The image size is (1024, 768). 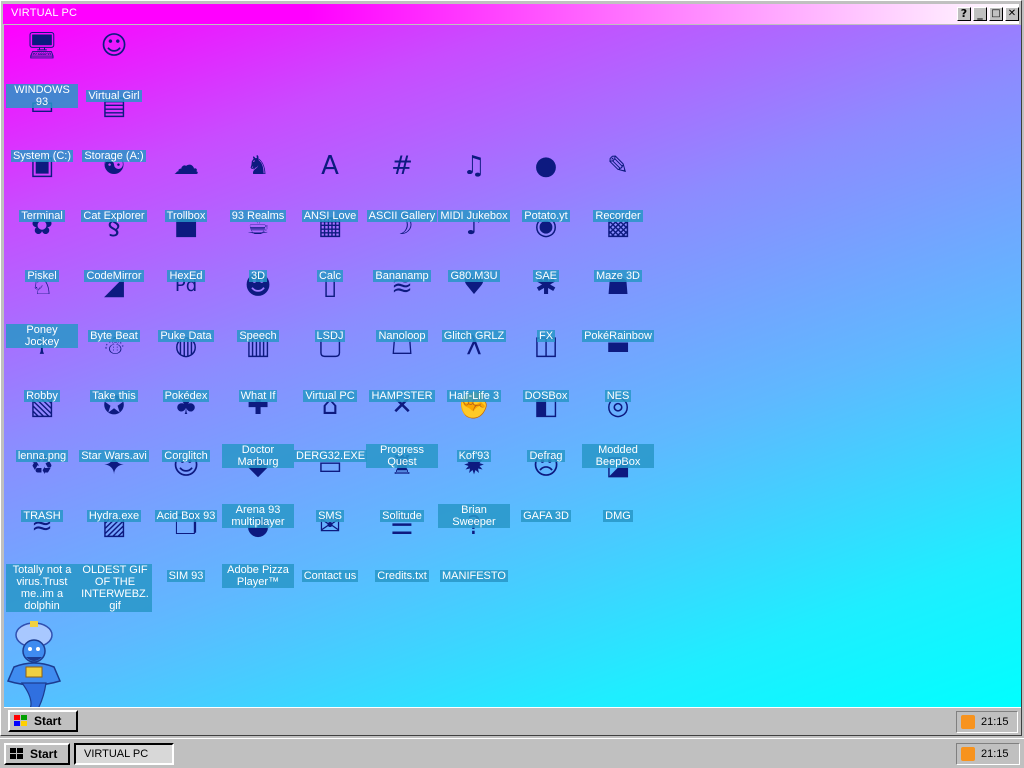 What do you see at coordinates (186, 576) in the screenshot?
I see `desktop-icon-label: SIM 93` at bounding box center [186, 576].